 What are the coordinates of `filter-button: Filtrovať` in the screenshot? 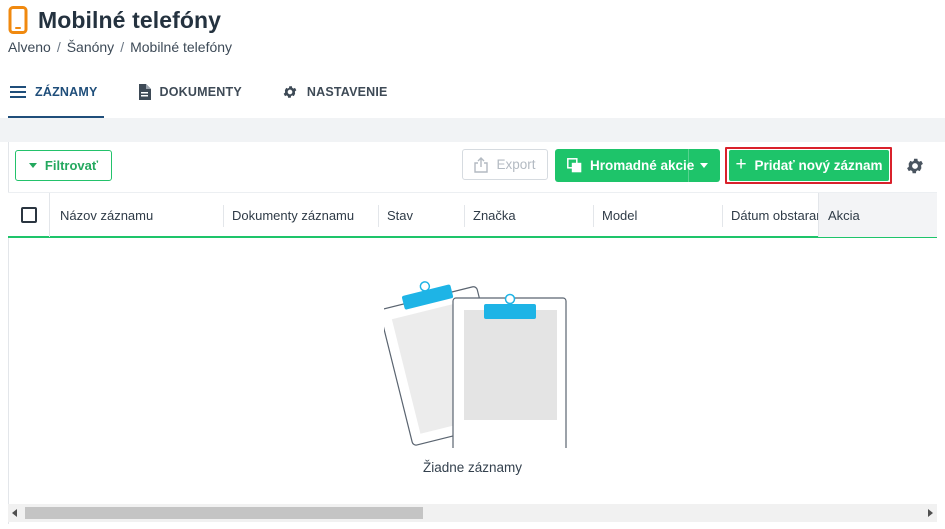 It's located at (63, 165).